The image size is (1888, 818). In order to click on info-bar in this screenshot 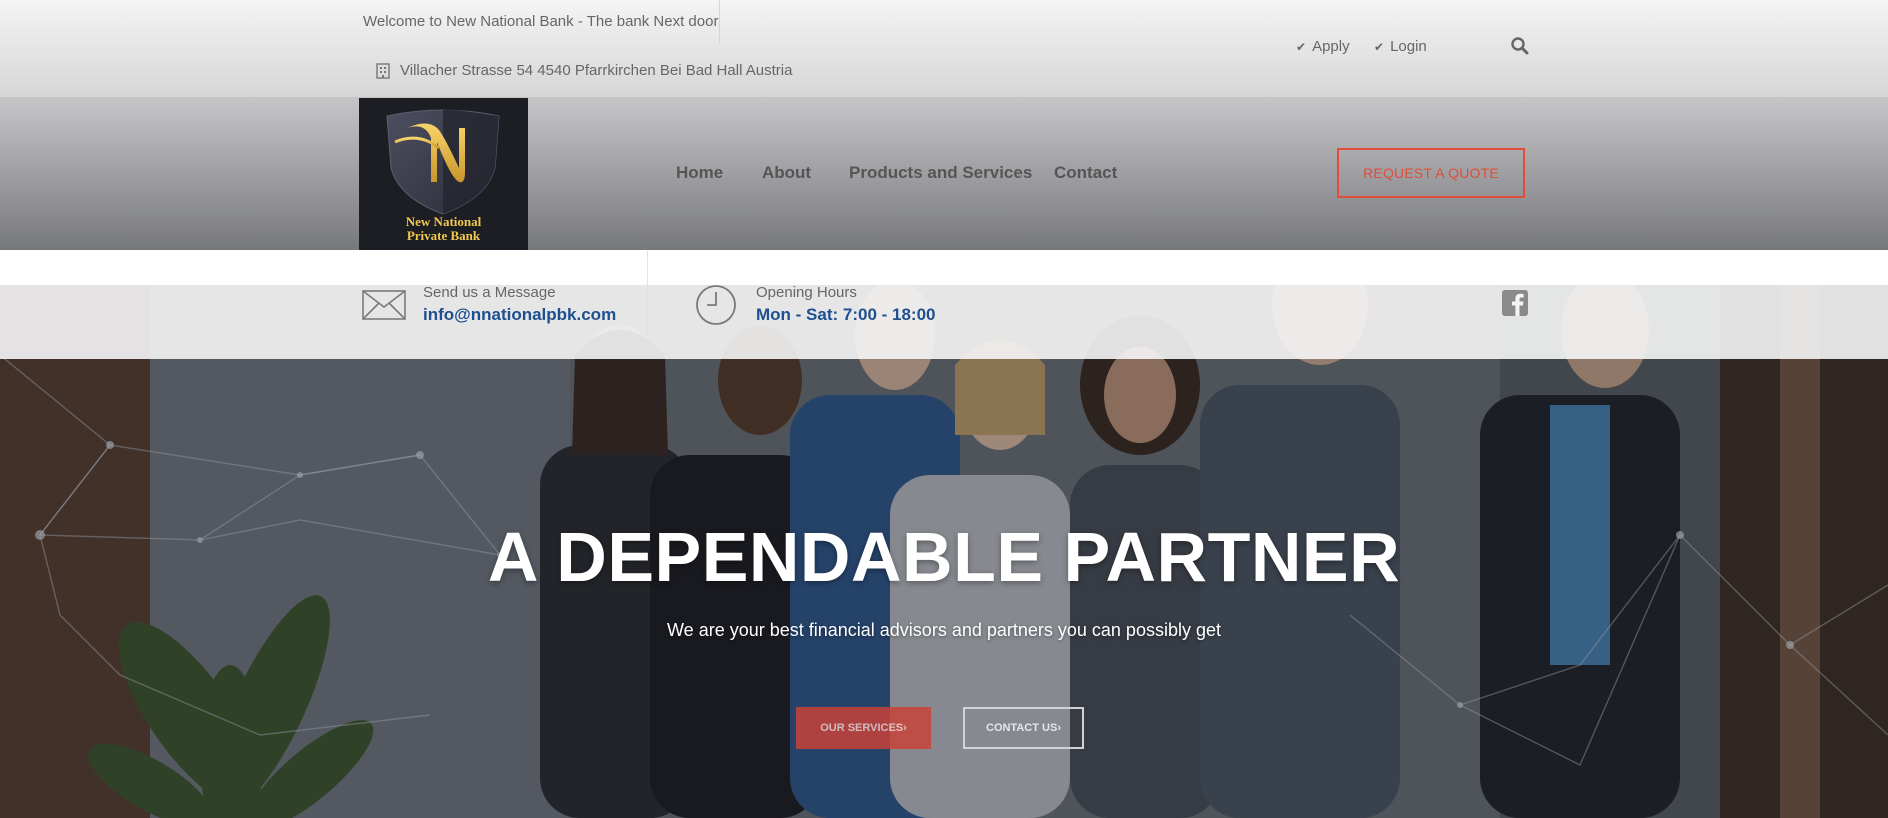, I will do `click(944, 322)`.